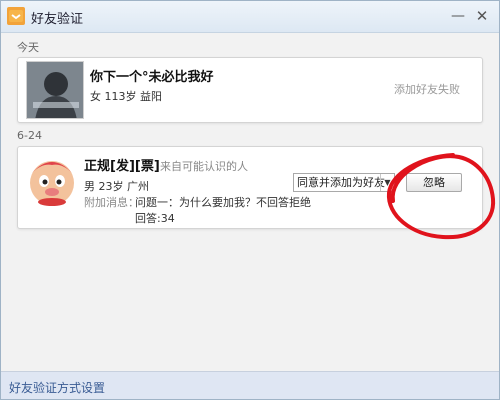 The image size is (500, 400). I want to click on request-status: 添加好友失败, so click(427, 89).